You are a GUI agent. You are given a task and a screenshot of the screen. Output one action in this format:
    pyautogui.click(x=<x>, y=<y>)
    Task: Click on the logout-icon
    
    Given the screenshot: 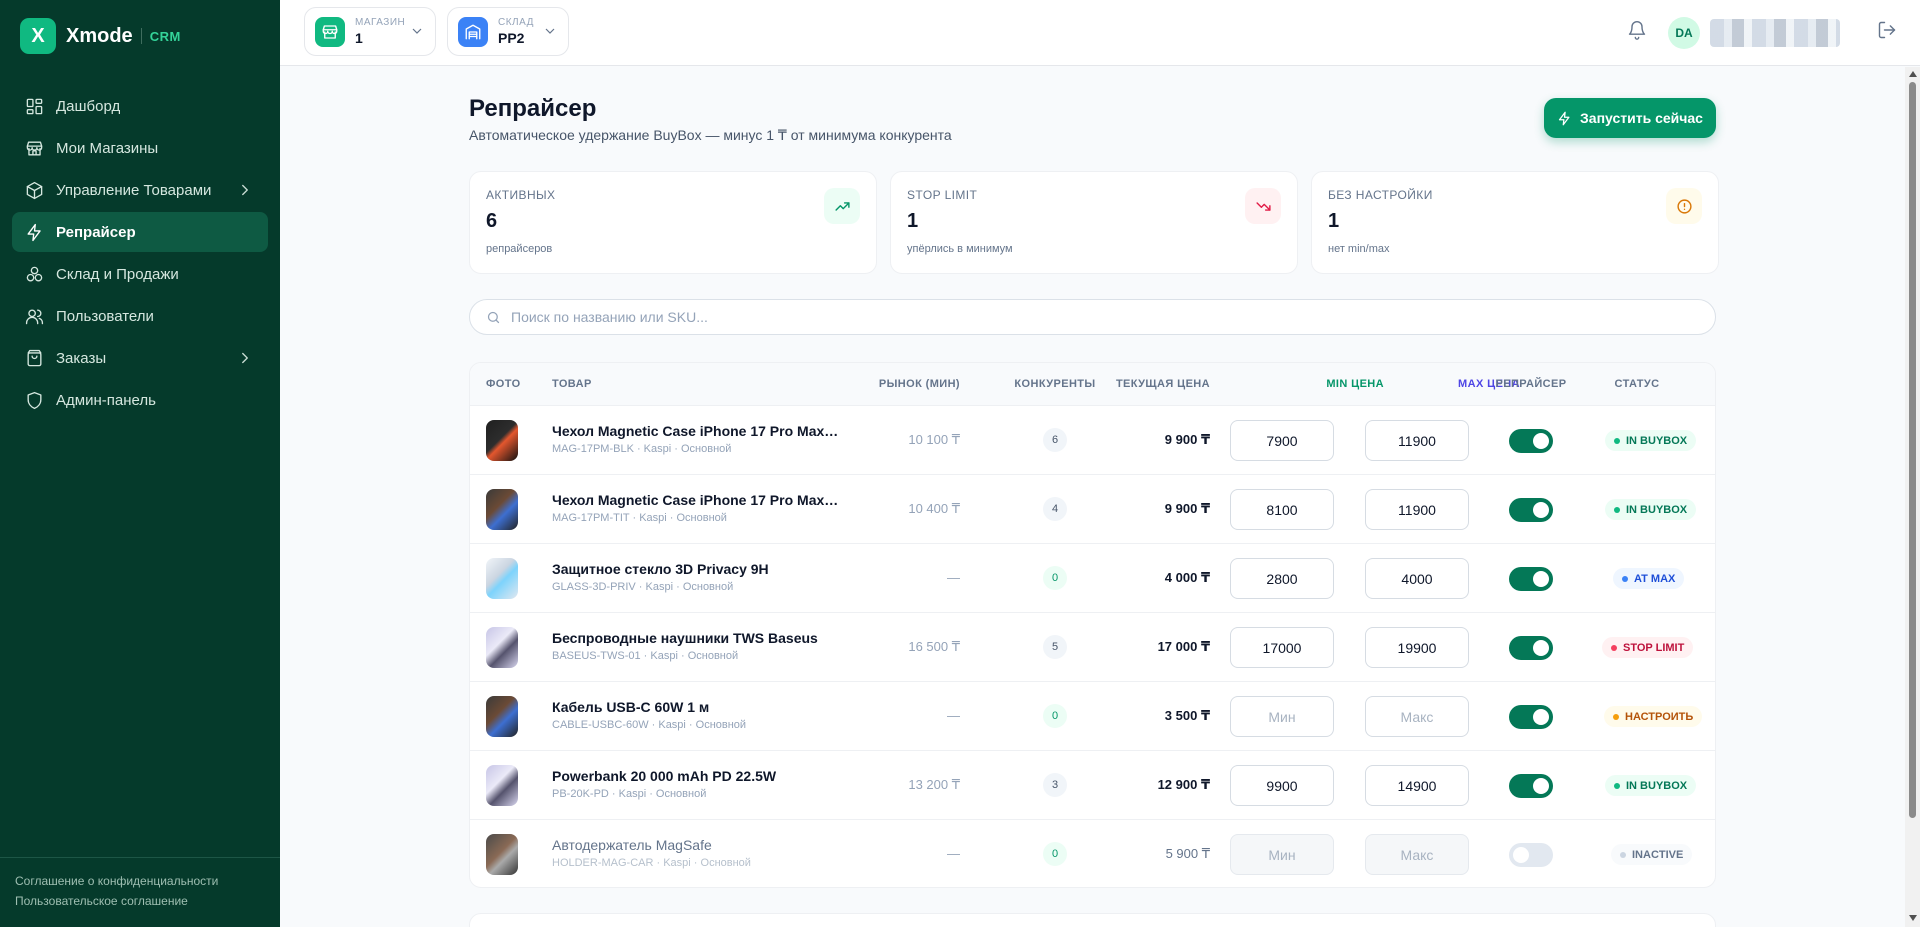 What is the action you would take?
    pyautogui.click(x=1889, y=32)
    